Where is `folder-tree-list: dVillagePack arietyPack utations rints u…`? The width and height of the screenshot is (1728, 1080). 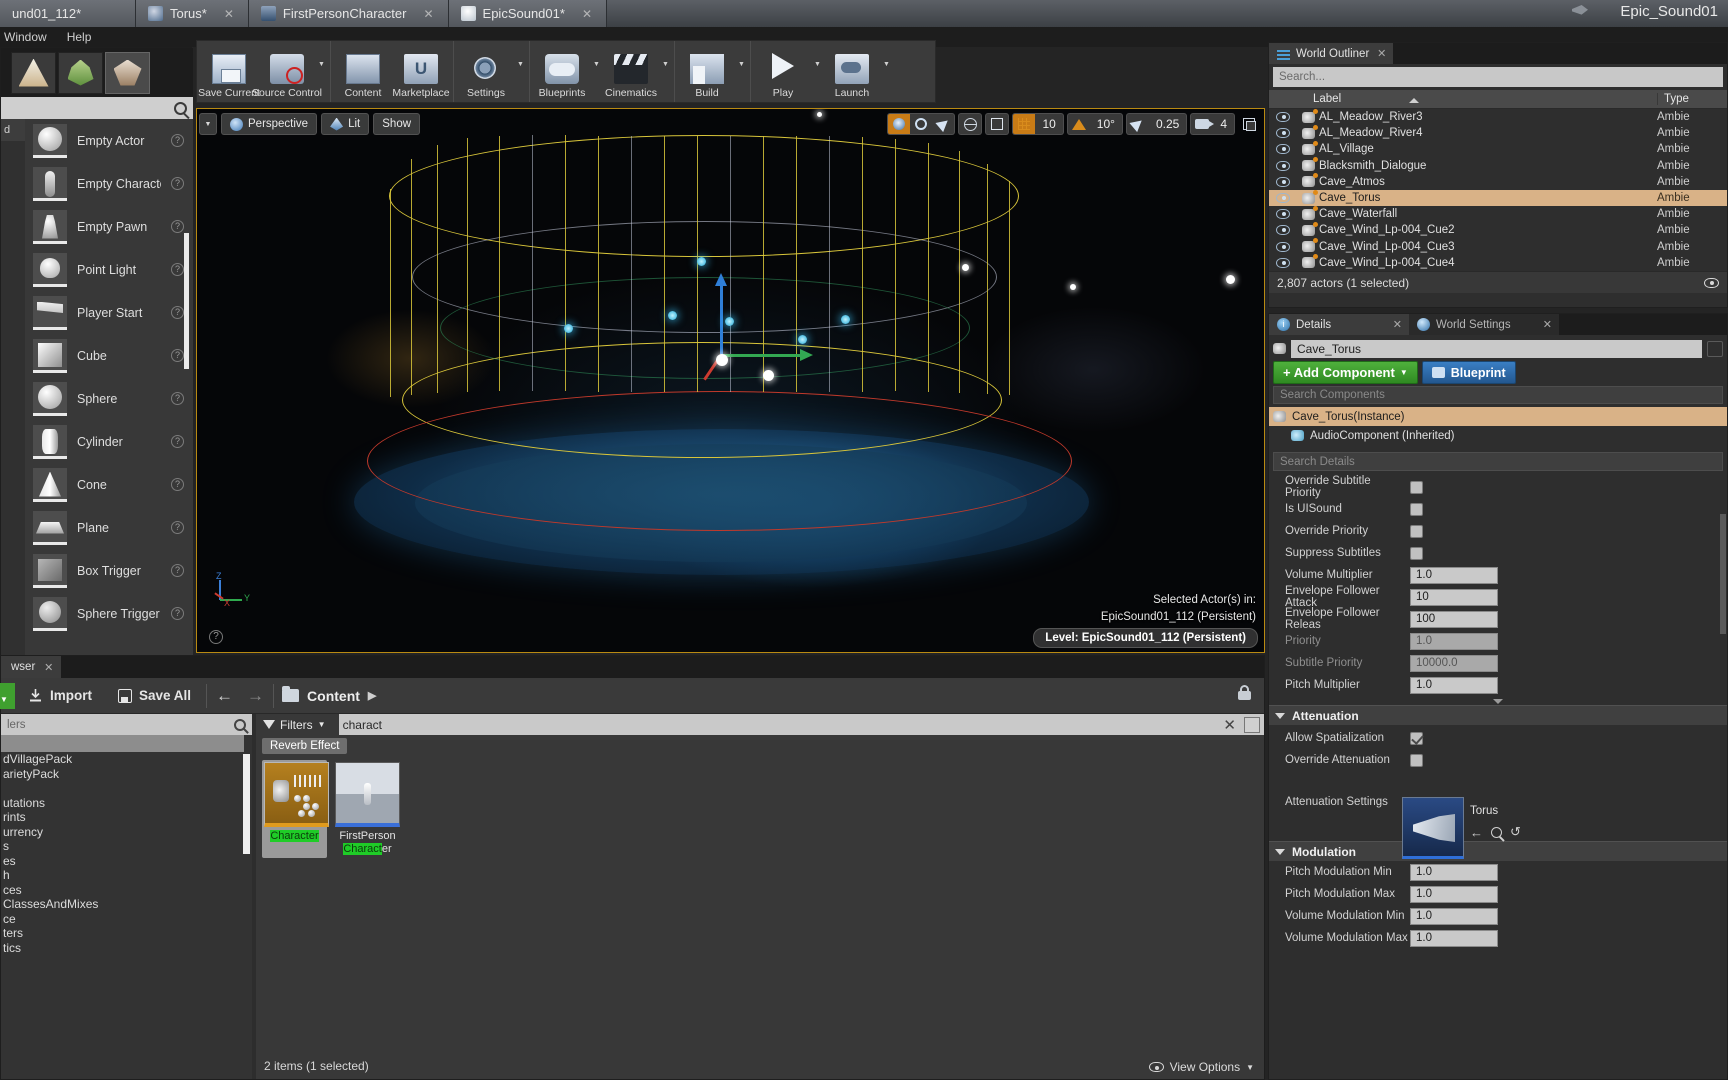
folder-tree-list: dVillagePack arietyPack utations rints u… is located at coordinates (122, 915).